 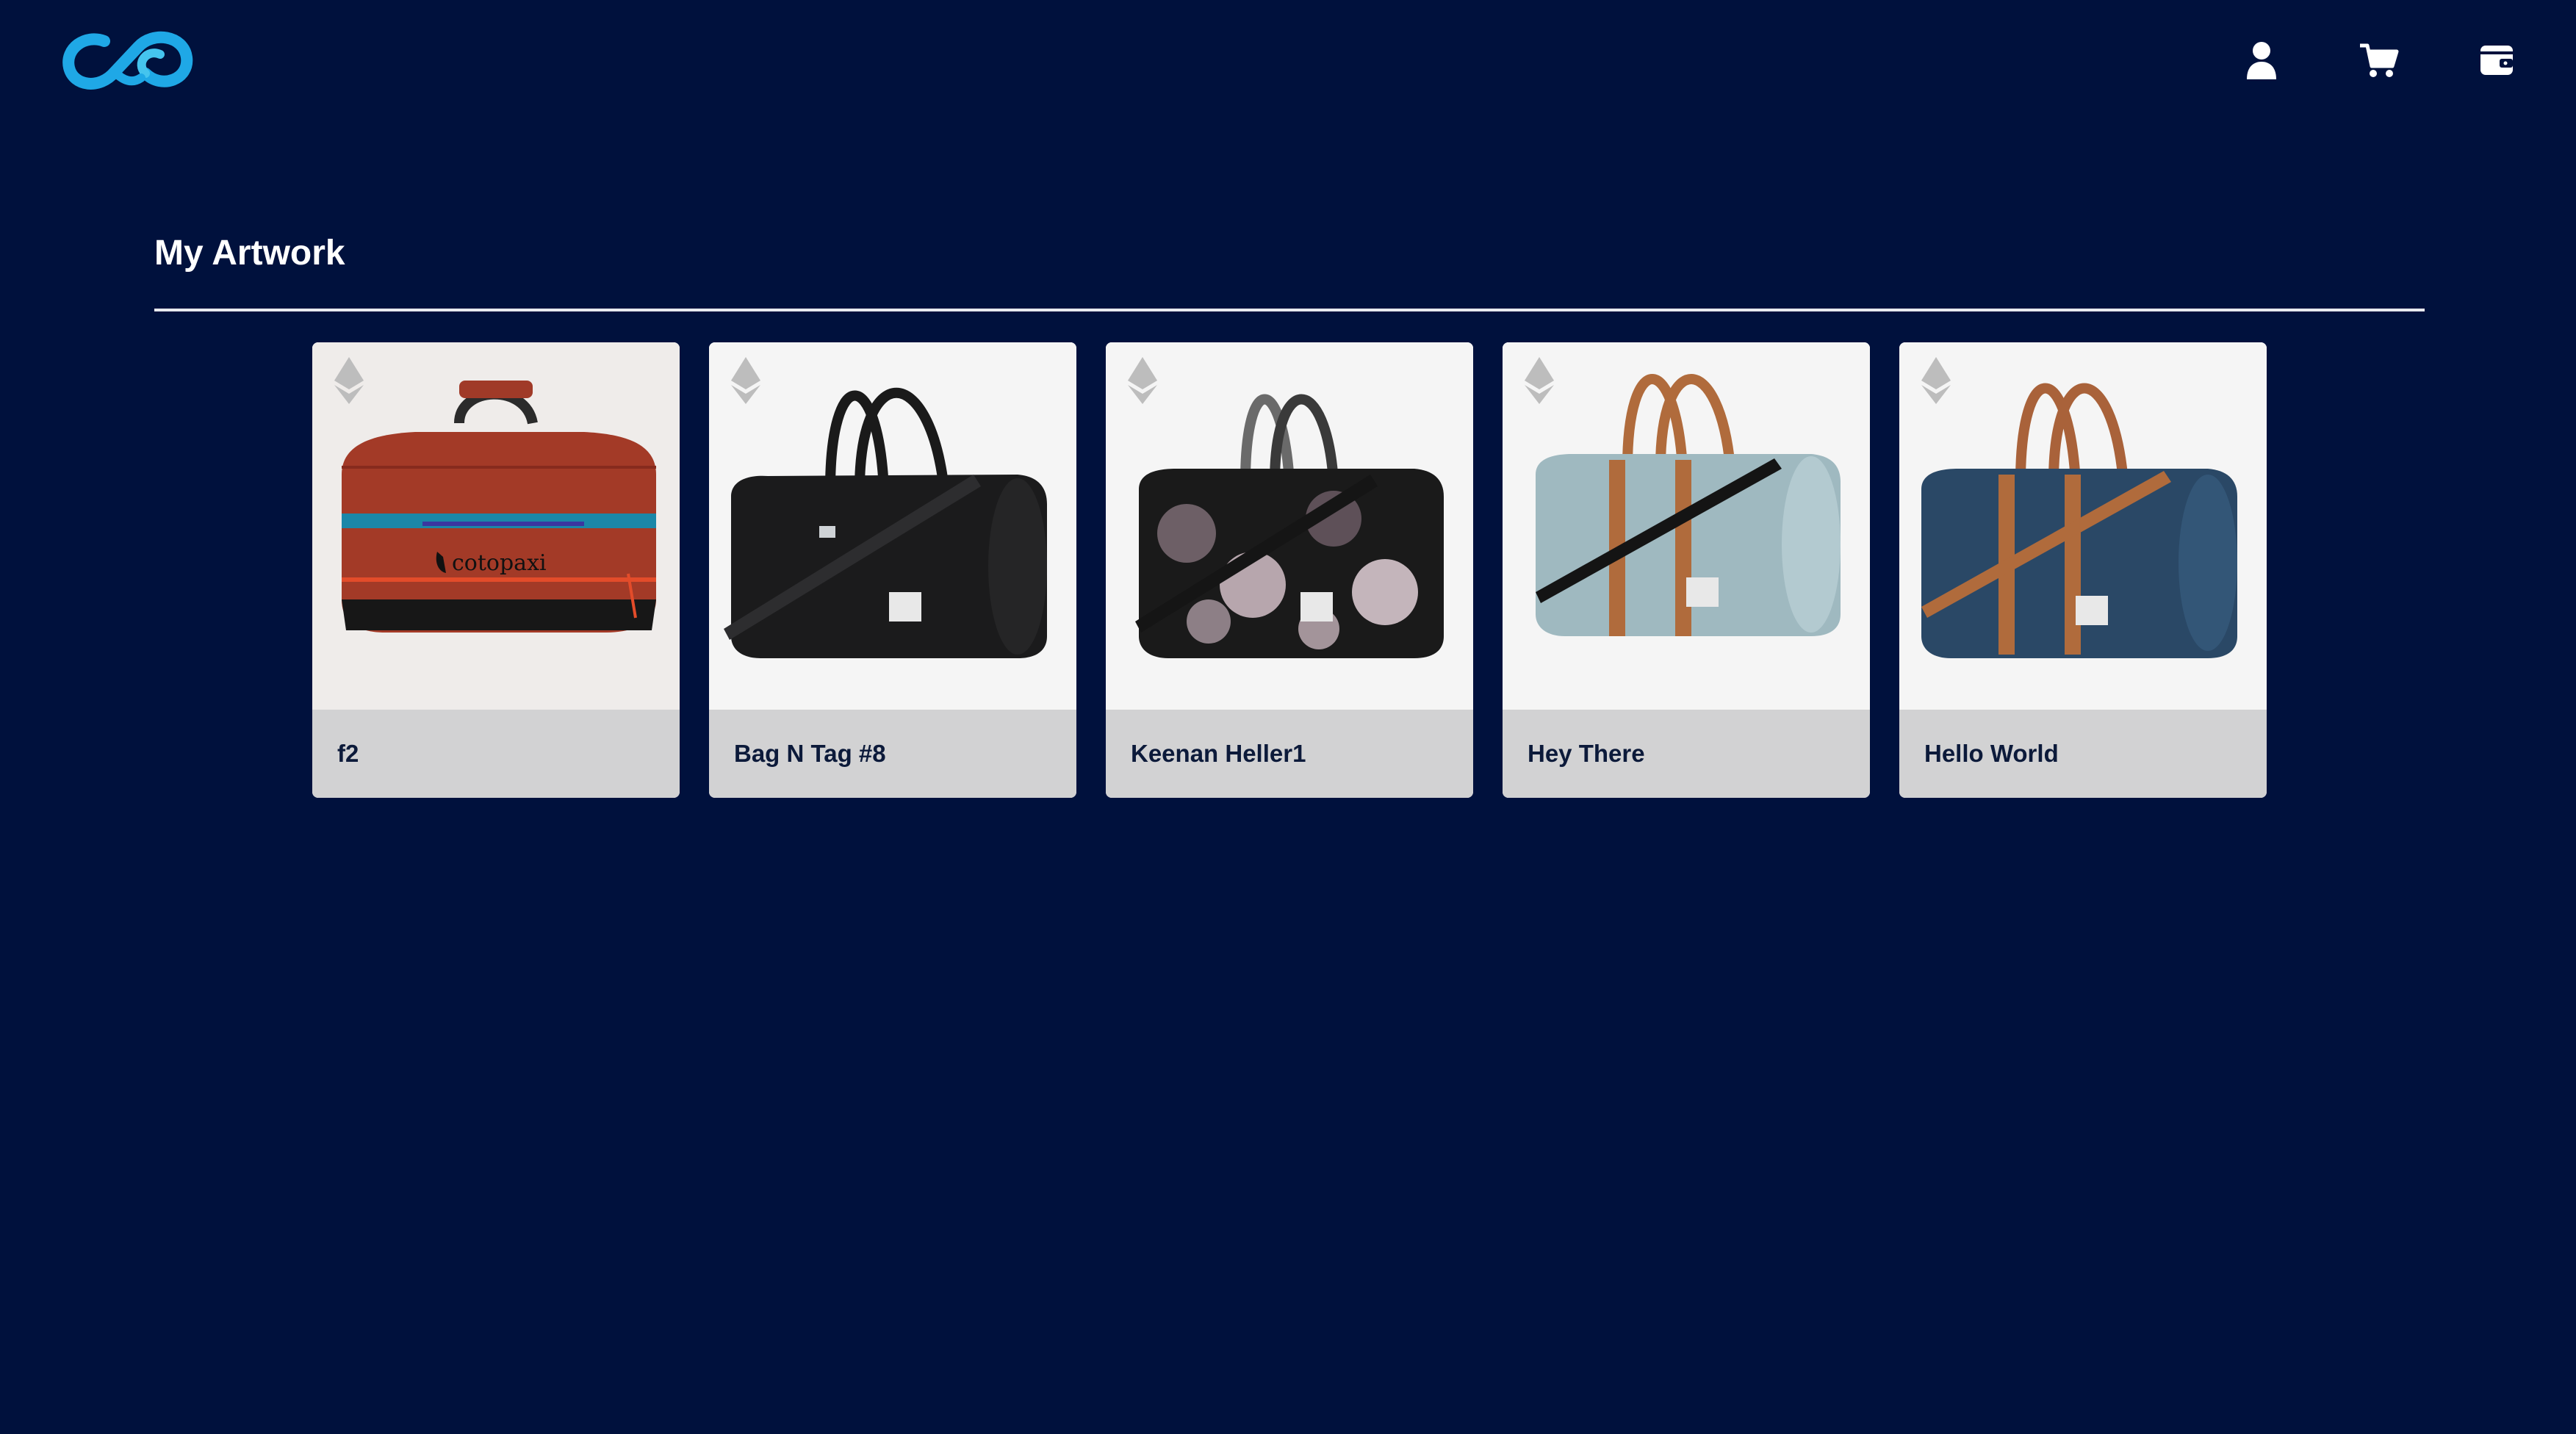 What do you see at coordinates (810, 753) in the screenshot?
I see `artwork-title: Bag N Tag #8` at bounding box center [810, 753].